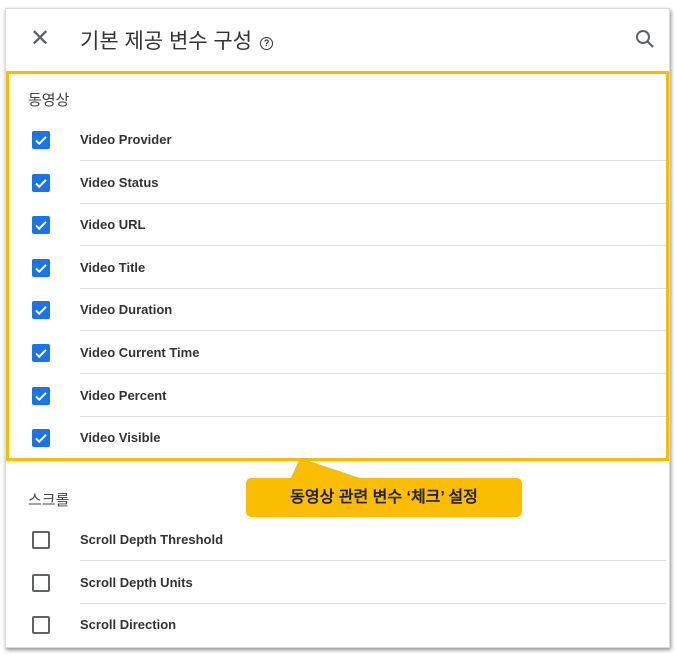 The image size is (676, 655). I want to click on list-item: Scroll Depth Threshold, so click(336, 540).